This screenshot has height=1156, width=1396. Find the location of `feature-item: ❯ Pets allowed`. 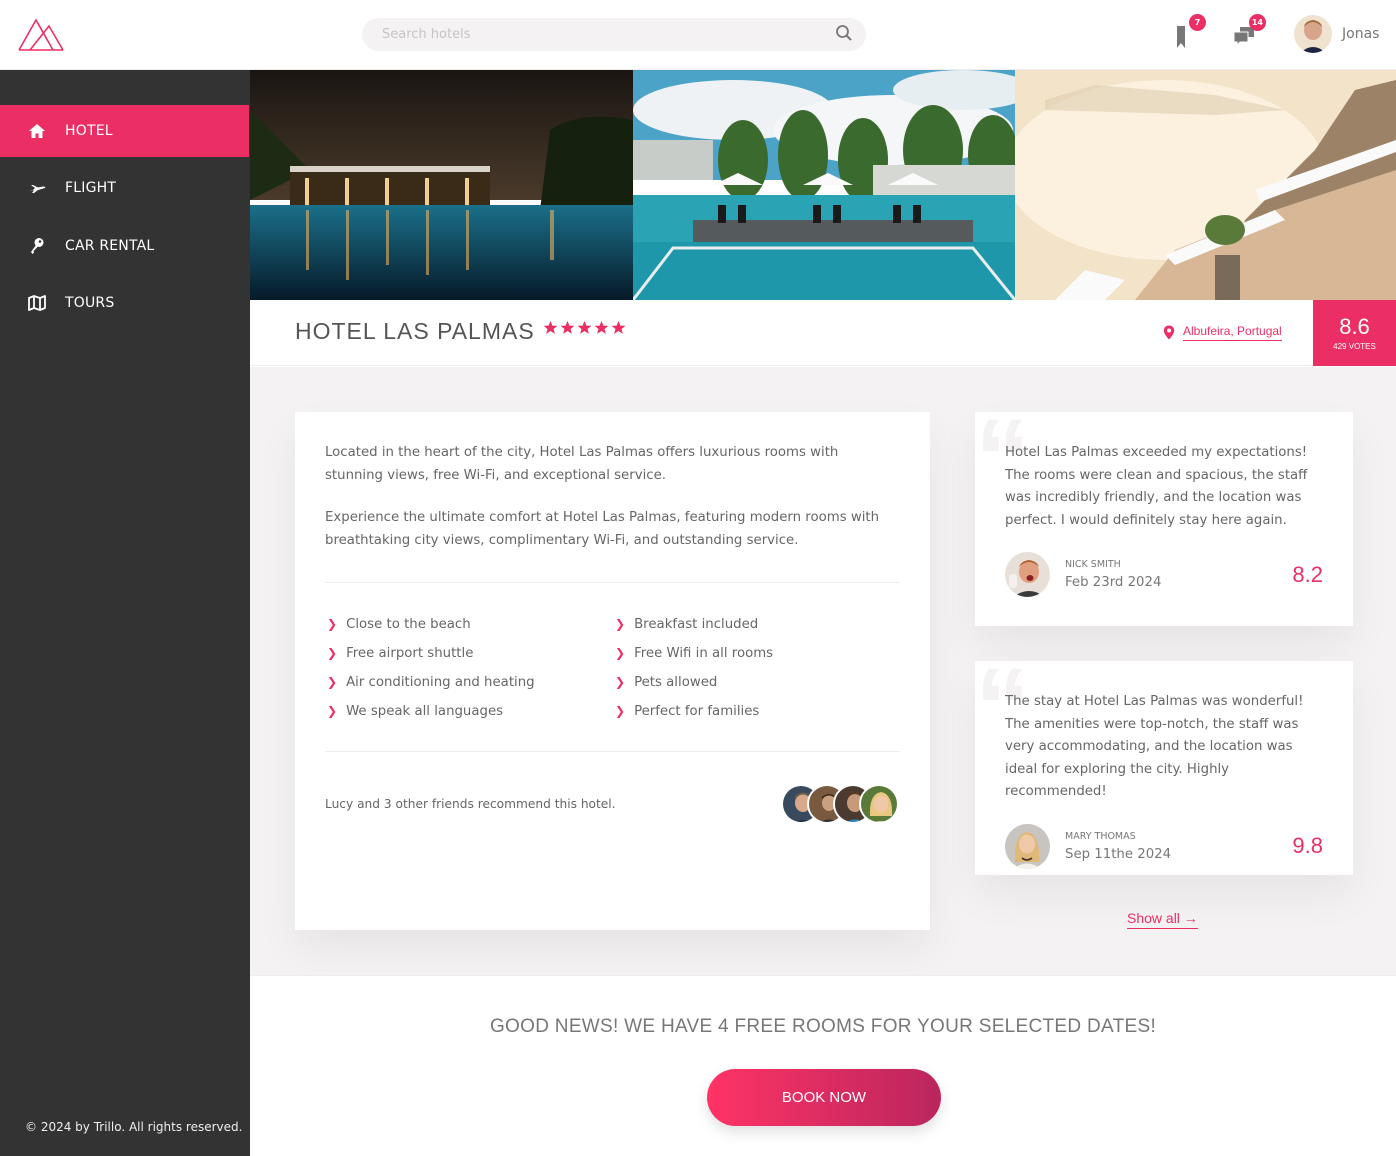

feature-item: ❯ Pets allowed is located at coordinates (666, 682).